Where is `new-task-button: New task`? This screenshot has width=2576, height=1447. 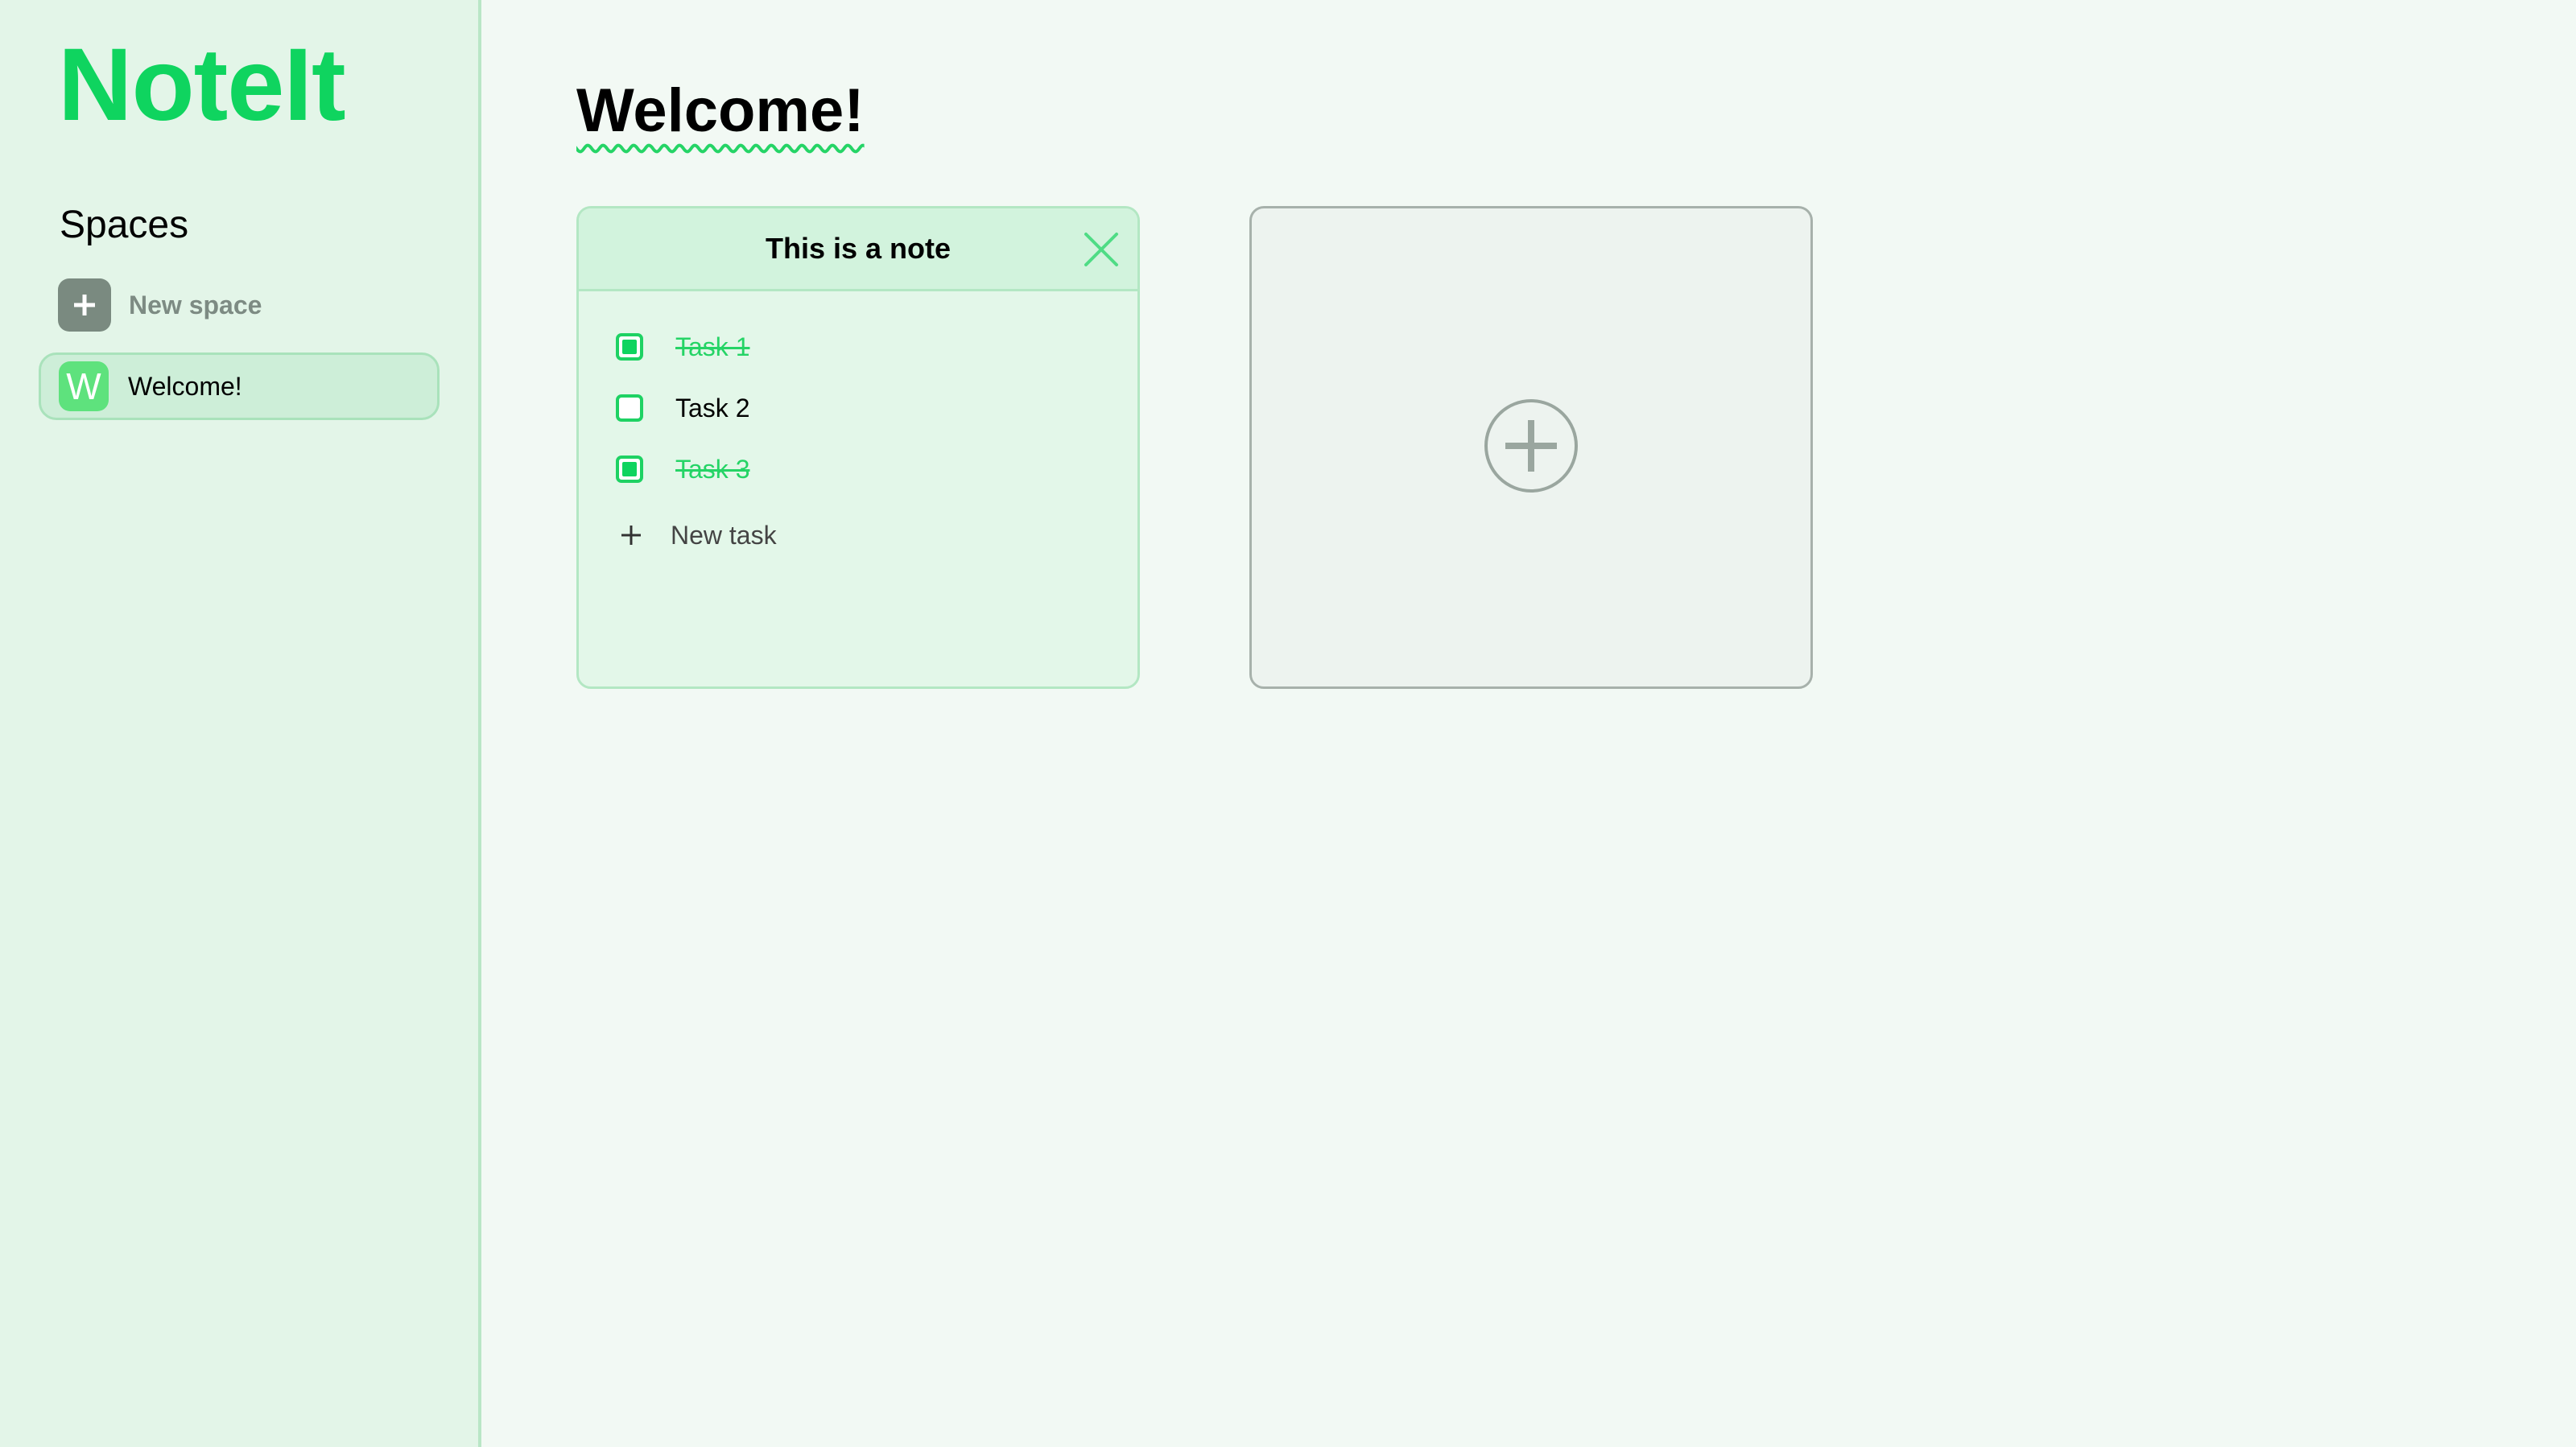
new-task-button: New task is located at coordinates (696, 535).